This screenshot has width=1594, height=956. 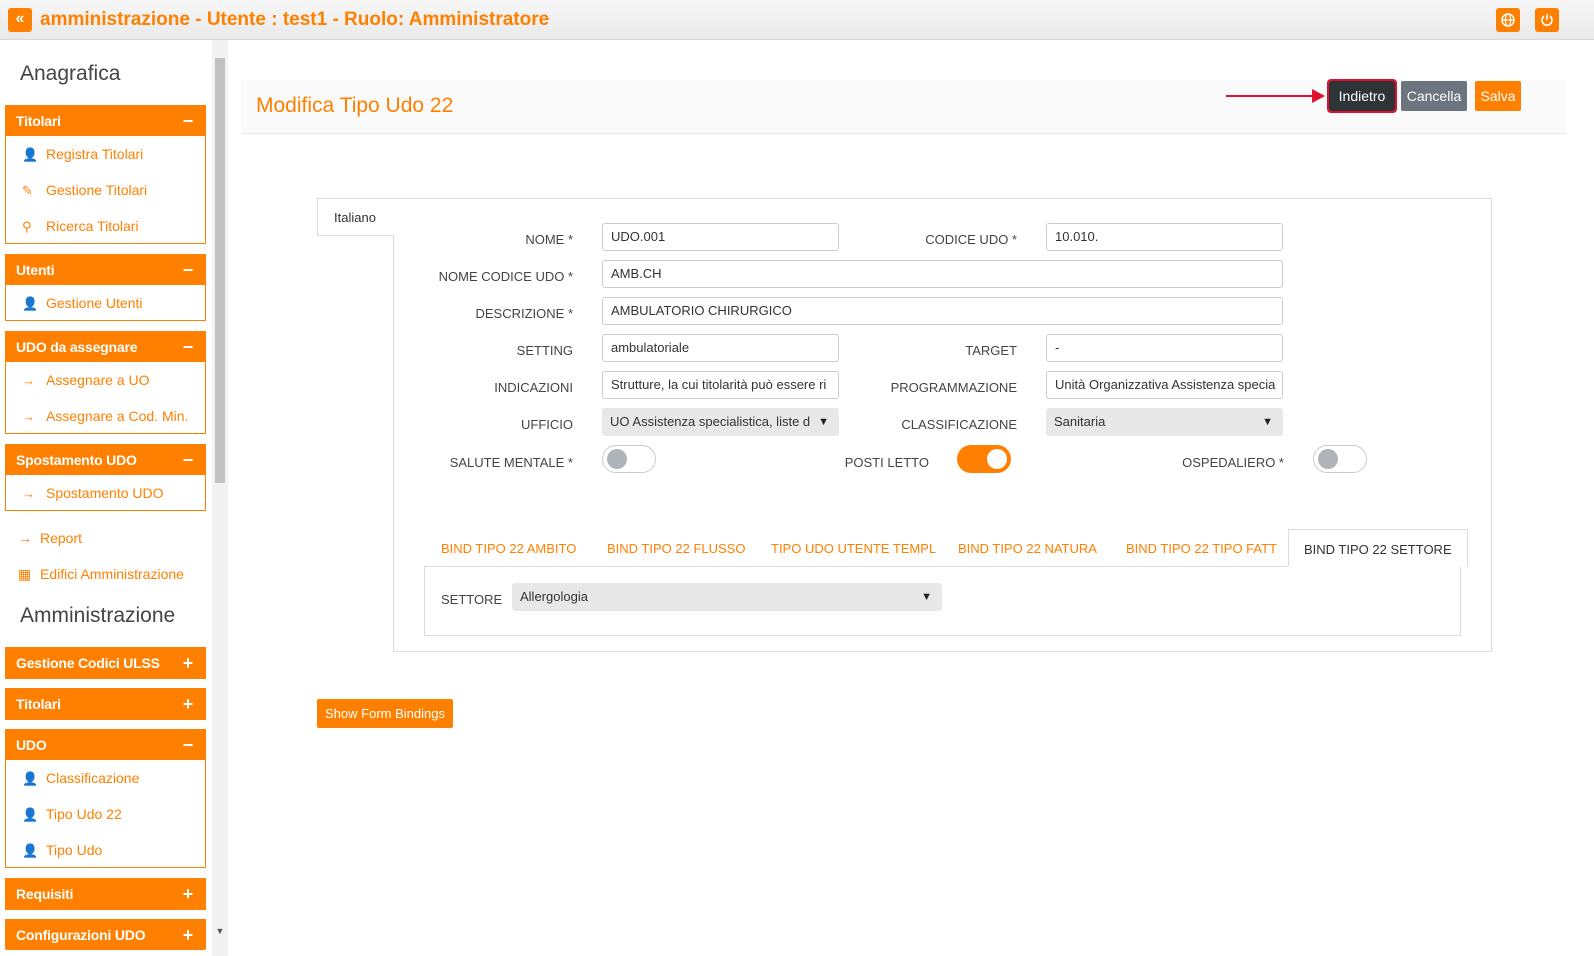 I want to click on salute-mentale-toggle, so click(x=629, y=459).